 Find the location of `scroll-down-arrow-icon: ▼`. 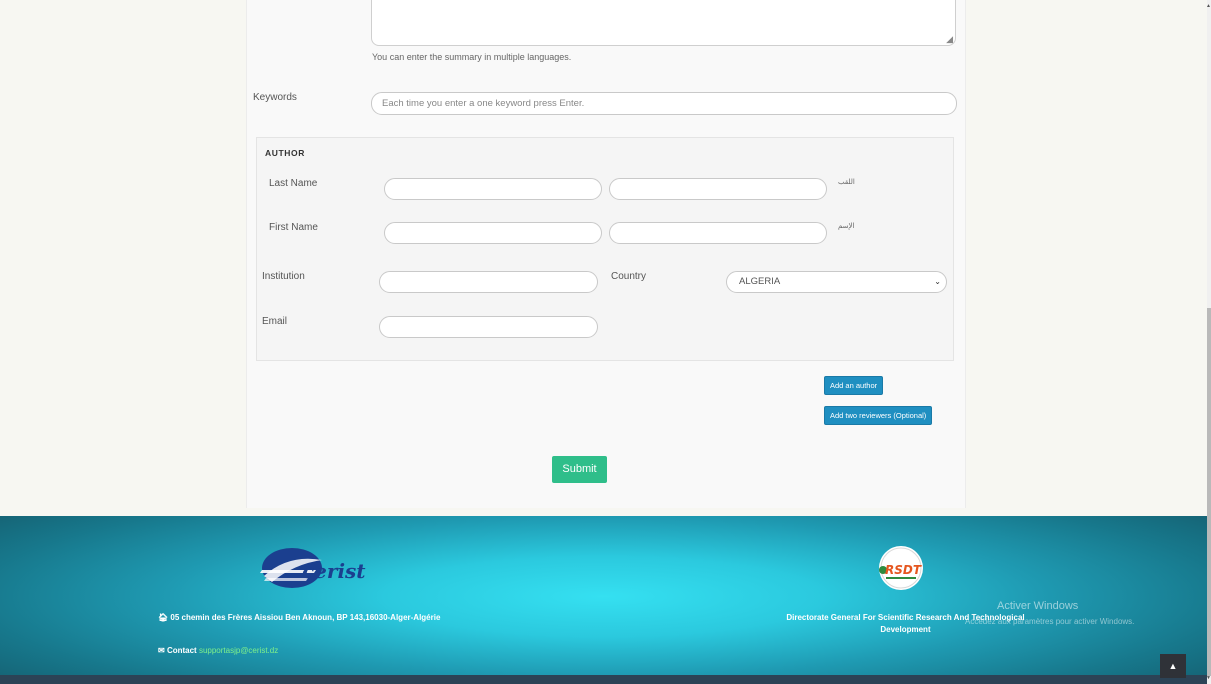

scroll-down-arrow-icon: ▼ is located at coordinates (1208, 678).